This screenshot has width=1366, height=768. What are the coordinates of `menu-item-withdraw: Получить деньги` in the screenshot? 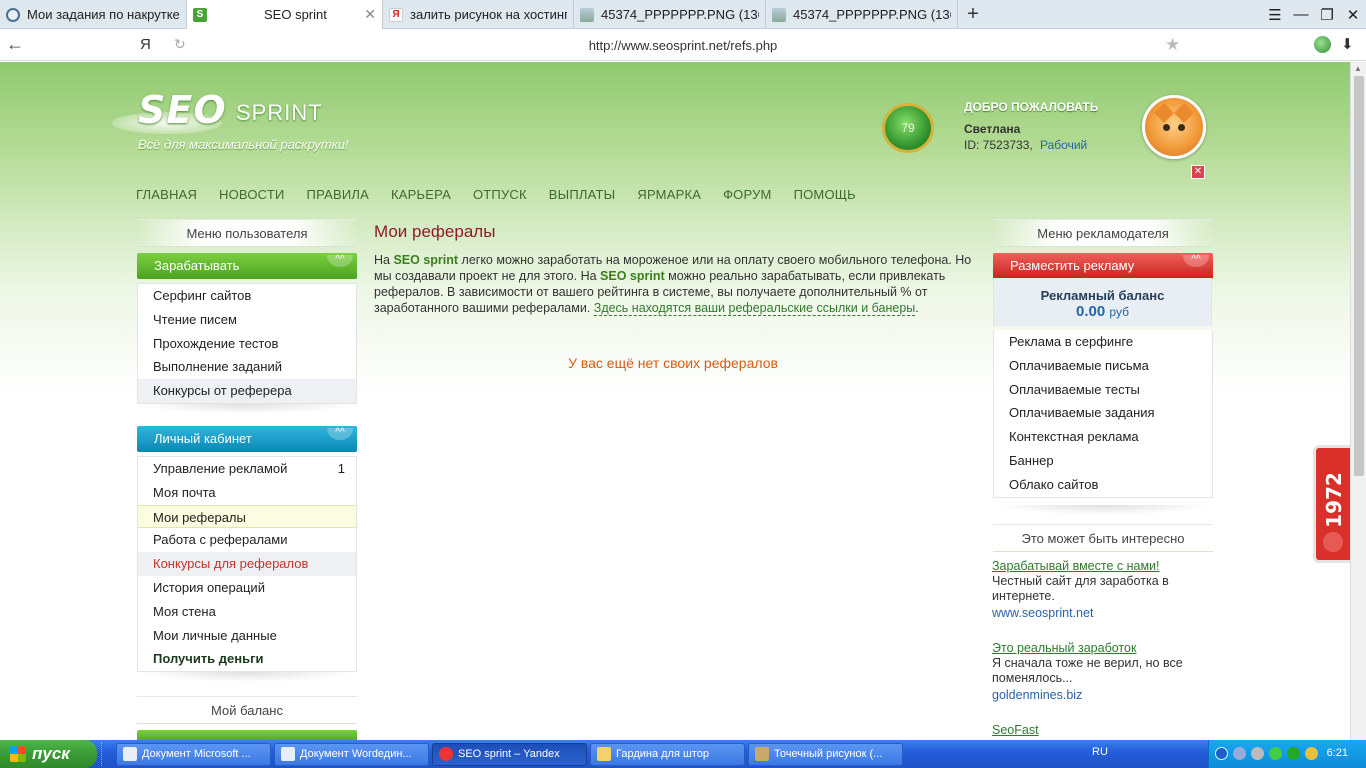 It's located at (247, 659).